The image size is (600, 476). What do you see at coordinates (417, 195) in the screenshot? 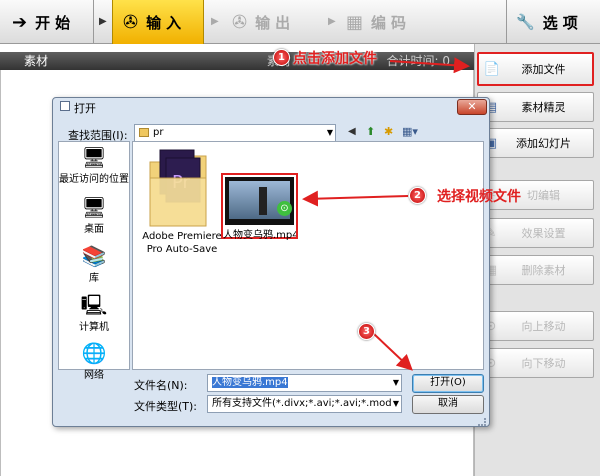
I see `annotation-number-2: 2` at bounding box center [417, 195].